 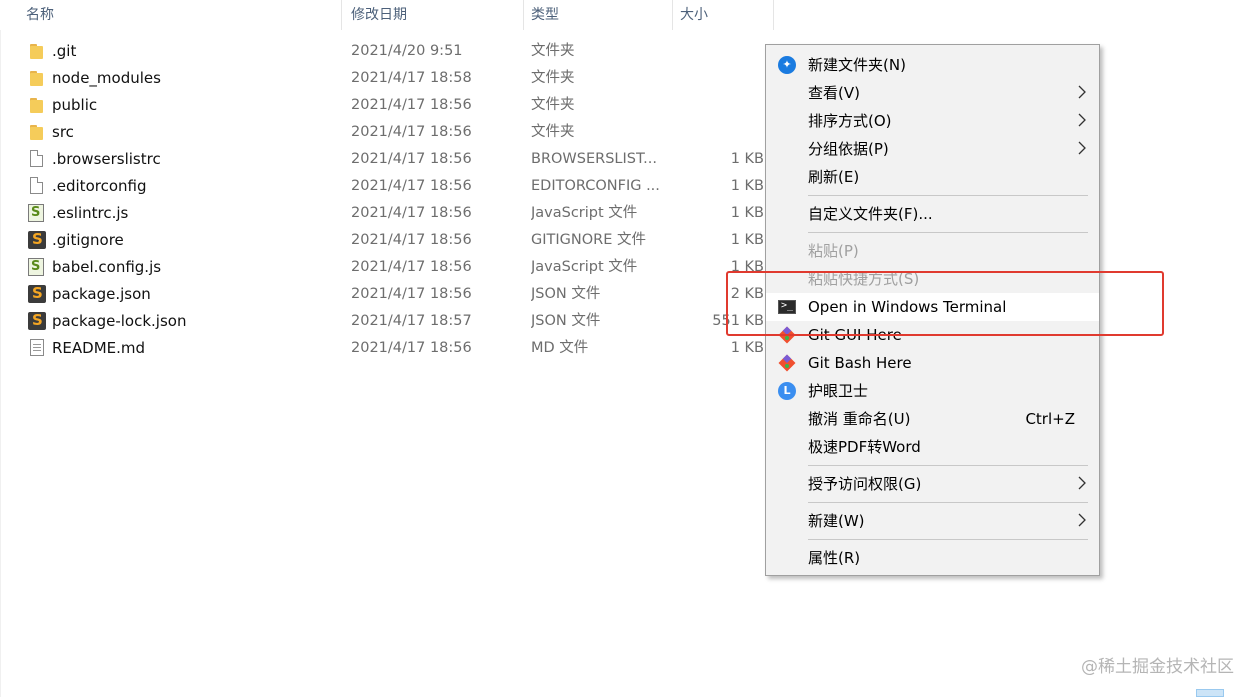 What do you see at coordinates (411, 321) in the screenshot?
I see `file-date: 2021/4/17 18:57` at bounding box center [411, 321].